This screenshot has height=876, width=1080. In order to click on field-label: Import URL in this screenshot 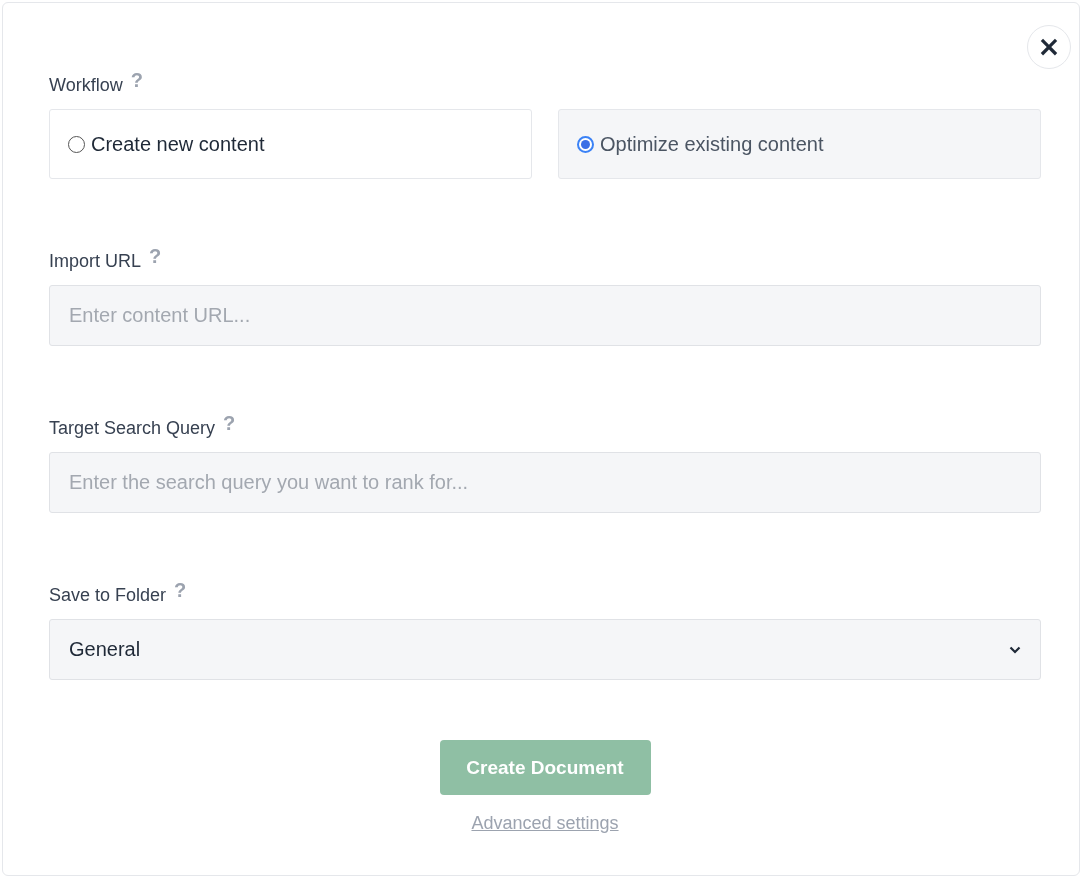, I will do `click(95, 260)`.